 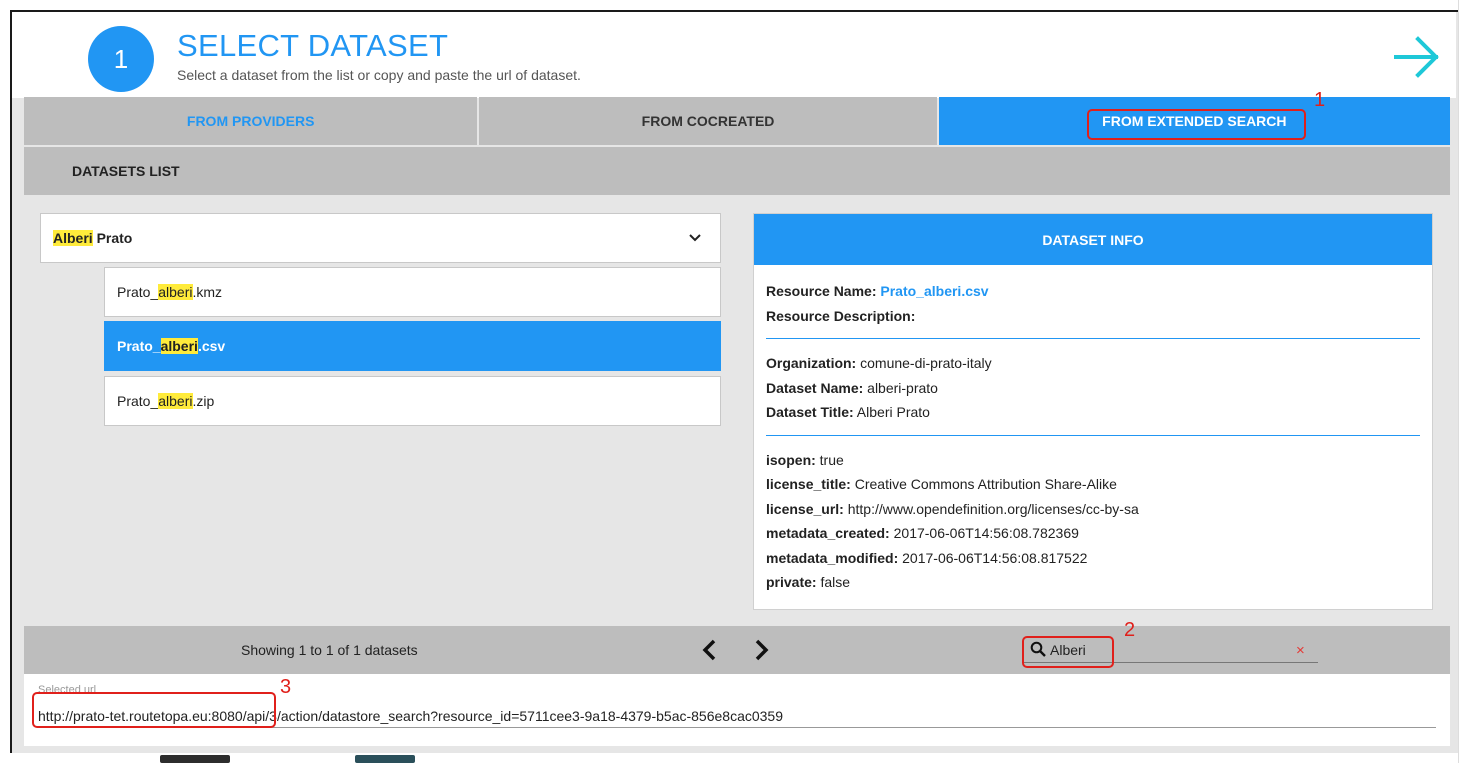 What do you see at coordinates (1093, 316) in the screenshot?
I see `resource-description-row: Resource Description:` at bounding box center [1093, 316].